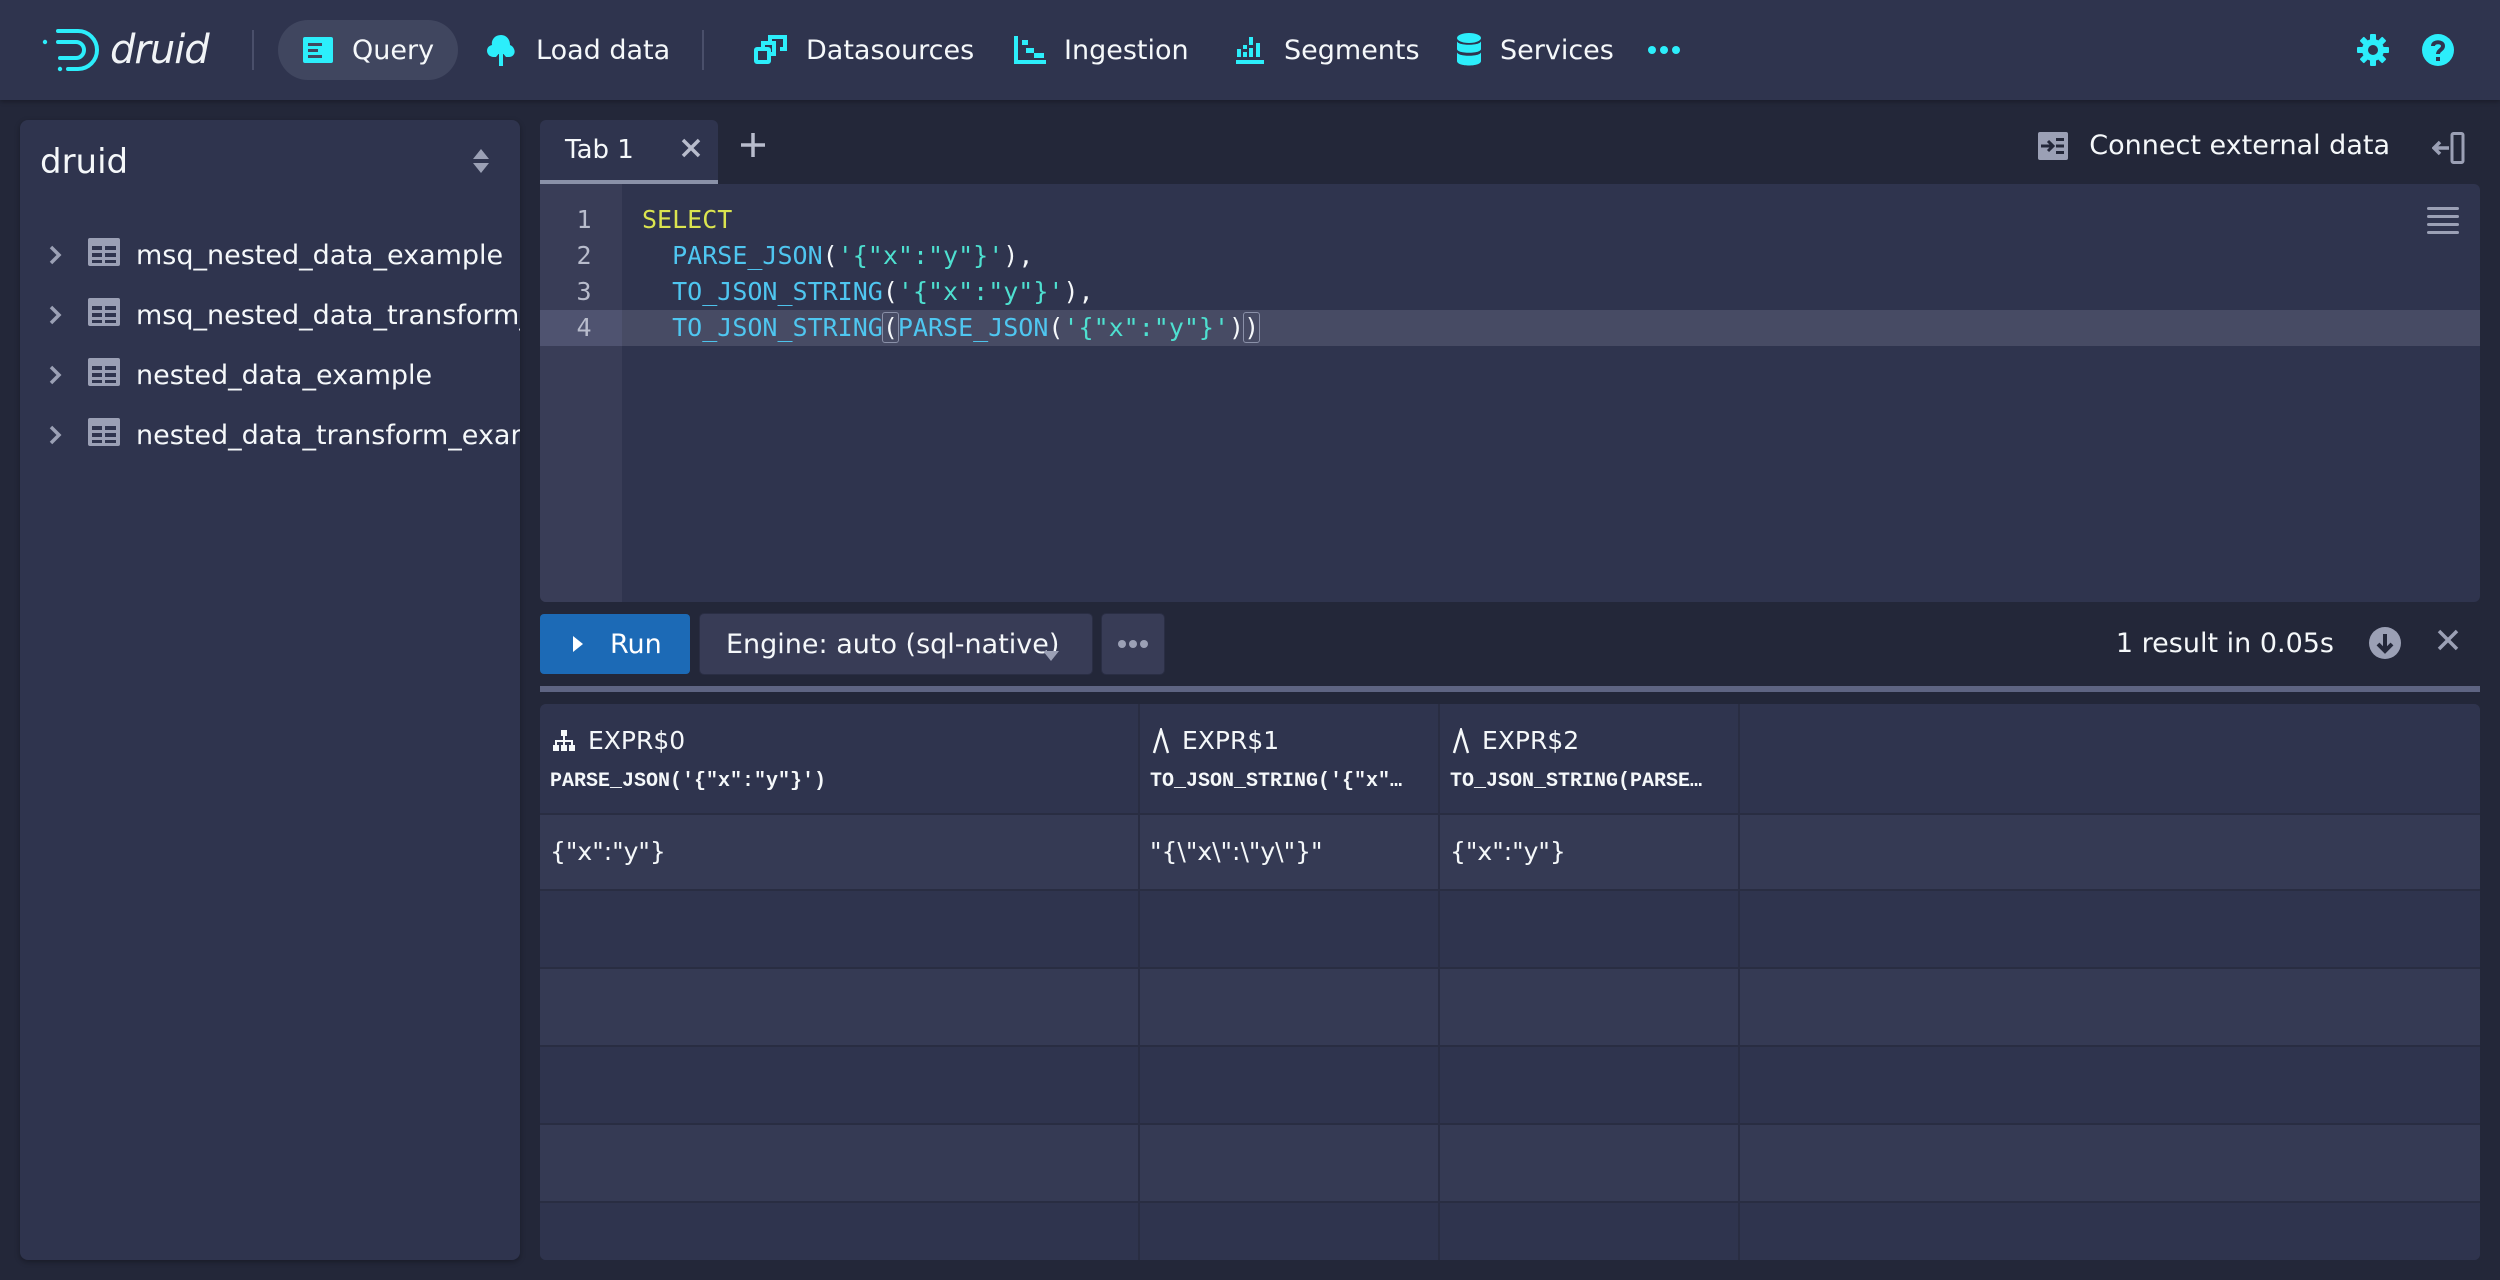 The image size is (2500, 1280). I want to click on table-row: {"x":"y"} "{\"x\":\"y\"}" {"x":"y"}, so click(1510, 853).